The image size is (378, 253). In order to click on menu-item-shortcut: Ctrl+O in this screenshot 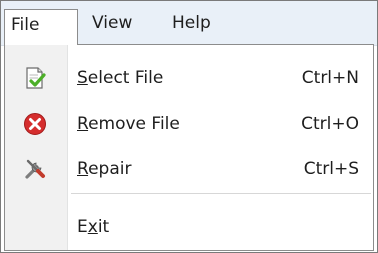, I will do `click(330, 124)`.